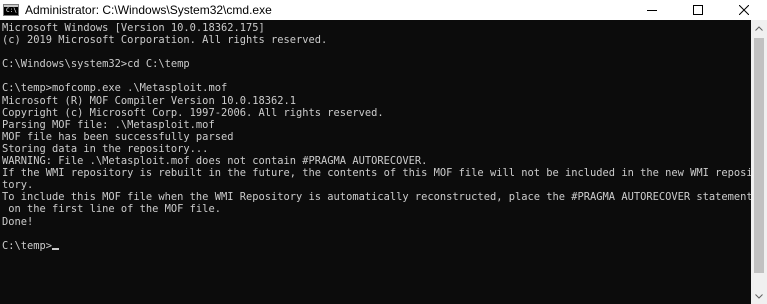 Image resolution: width=767 pixels, height=304 pixels. What do you see at coordinates (27, 245) in the screenshot?
I see `prompt-text: C:\temp>` at bounding box center [27, 245].